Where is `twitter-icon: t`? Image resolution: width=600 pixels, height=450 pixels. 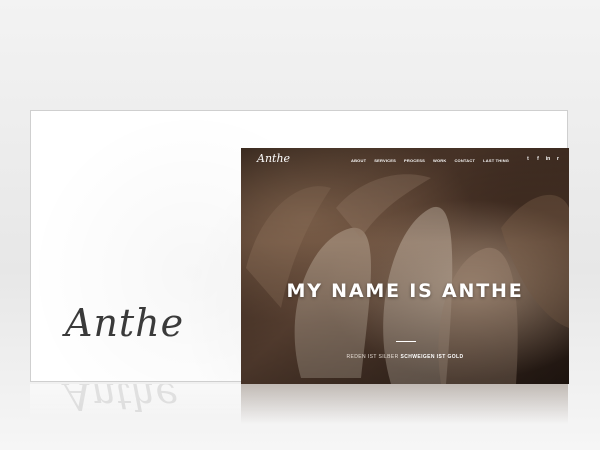 twitter-icon: t is located at coordinates (528, 159).